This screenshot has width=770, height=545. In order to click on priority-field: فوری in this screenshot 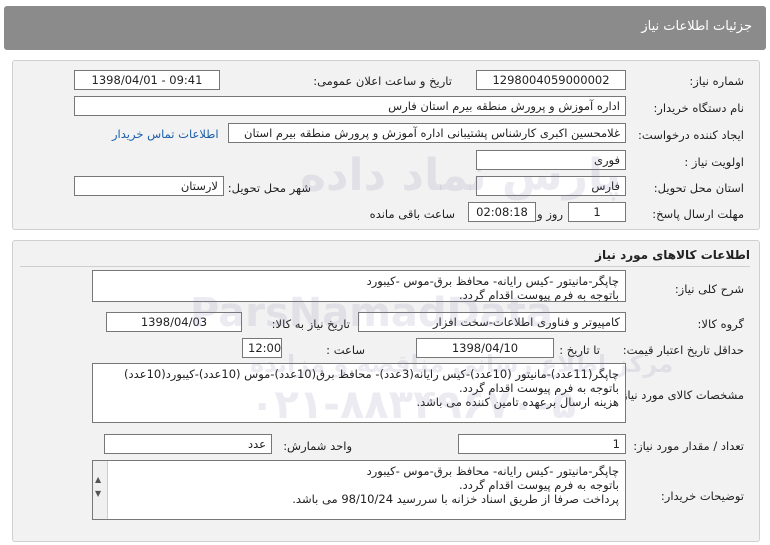, I will do `click(551, 160)`.